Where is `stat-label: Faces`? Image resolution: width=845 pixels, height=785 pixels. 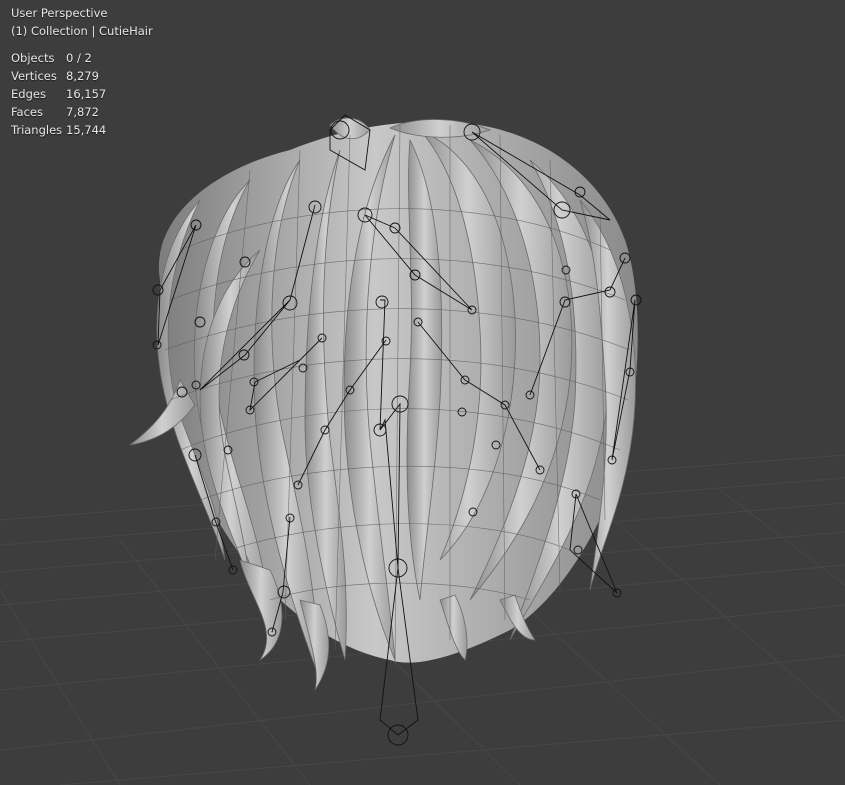 stat-label: Faces is located at coordinates (27, 112).